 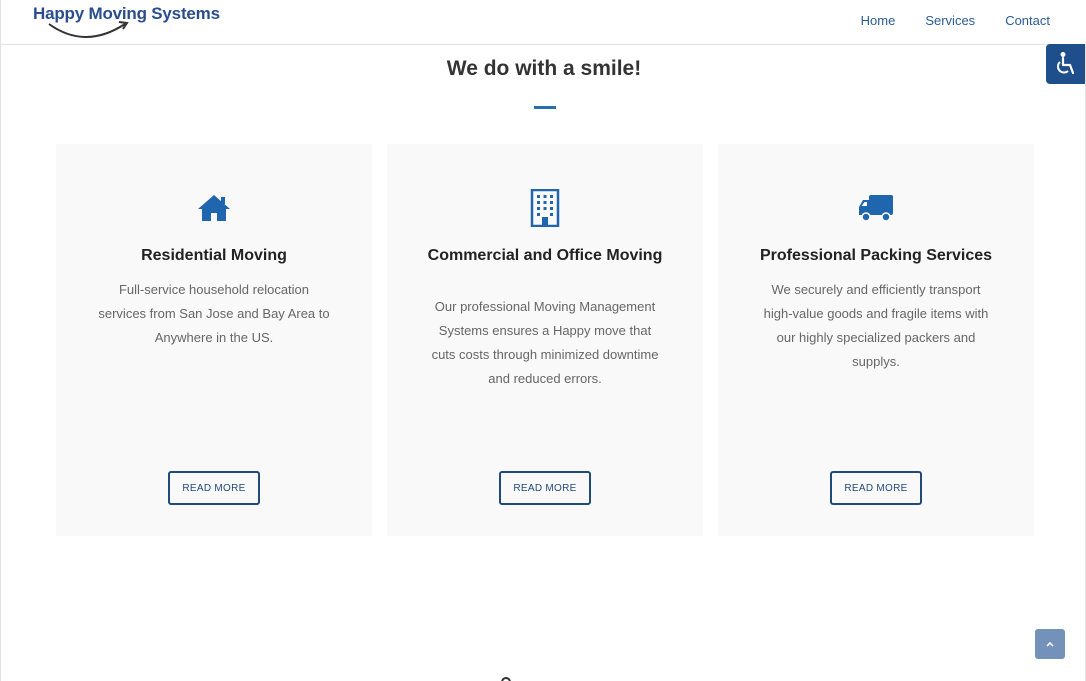 What do you see at coordinates (506, 679) in the screenshot?
I see `next-section-icon` at bounding box center [506, 679].